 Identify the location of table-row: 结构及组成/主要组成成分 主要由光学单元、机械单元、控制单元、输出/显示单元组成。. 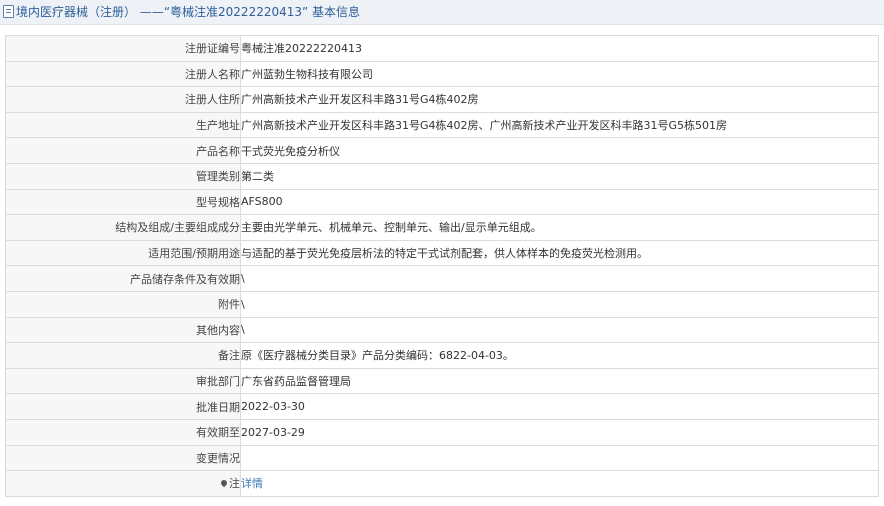
(442, 227).